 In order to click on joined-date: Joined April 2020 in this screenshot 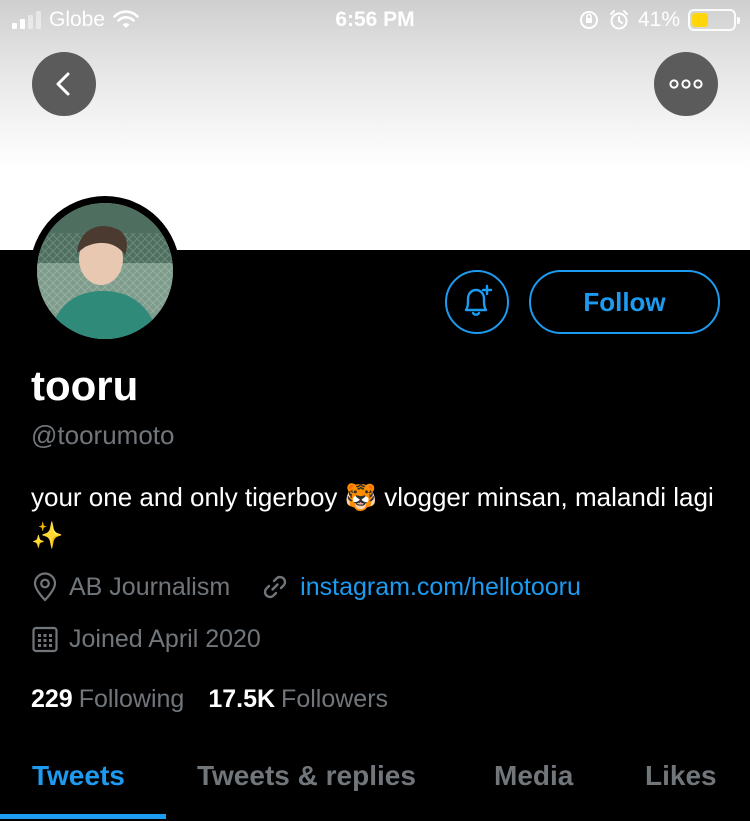, I will do `click(165, 638)`.